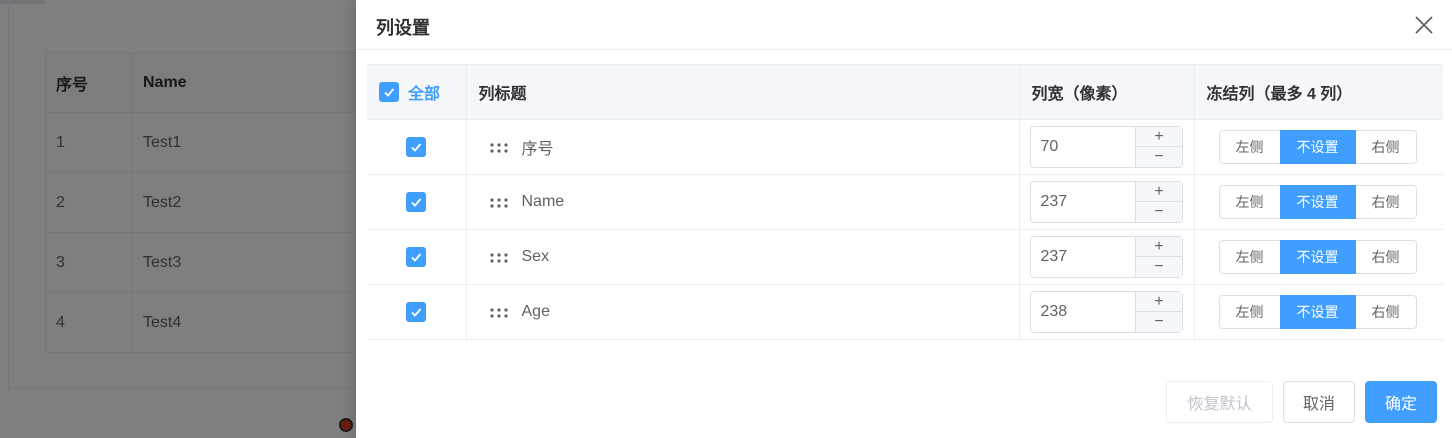  I want to click on row-title-cell: Sex, so click(742, 257).